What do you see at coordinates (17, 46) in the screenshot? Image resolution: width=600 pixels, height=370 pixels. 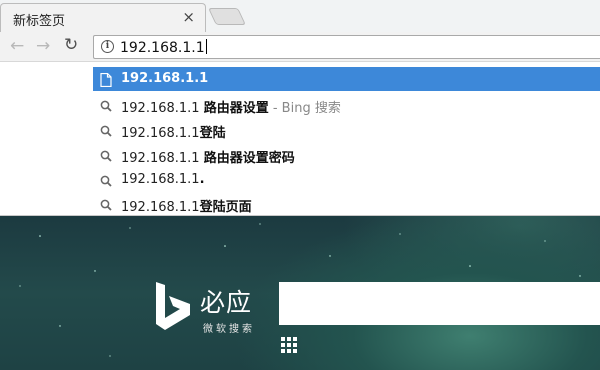 I see `back-arrow-icon: ←` at bounding box center [17, 46].